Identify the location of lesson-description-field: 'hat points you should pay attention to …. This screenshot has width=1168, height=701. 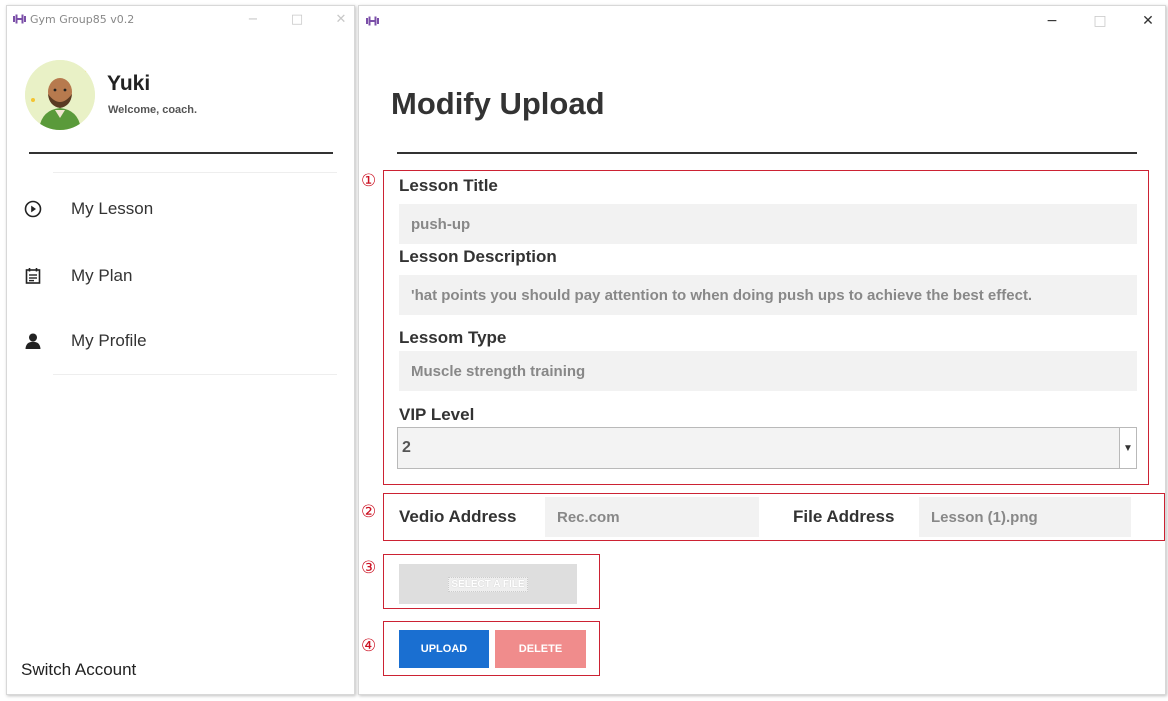
(768, 295).